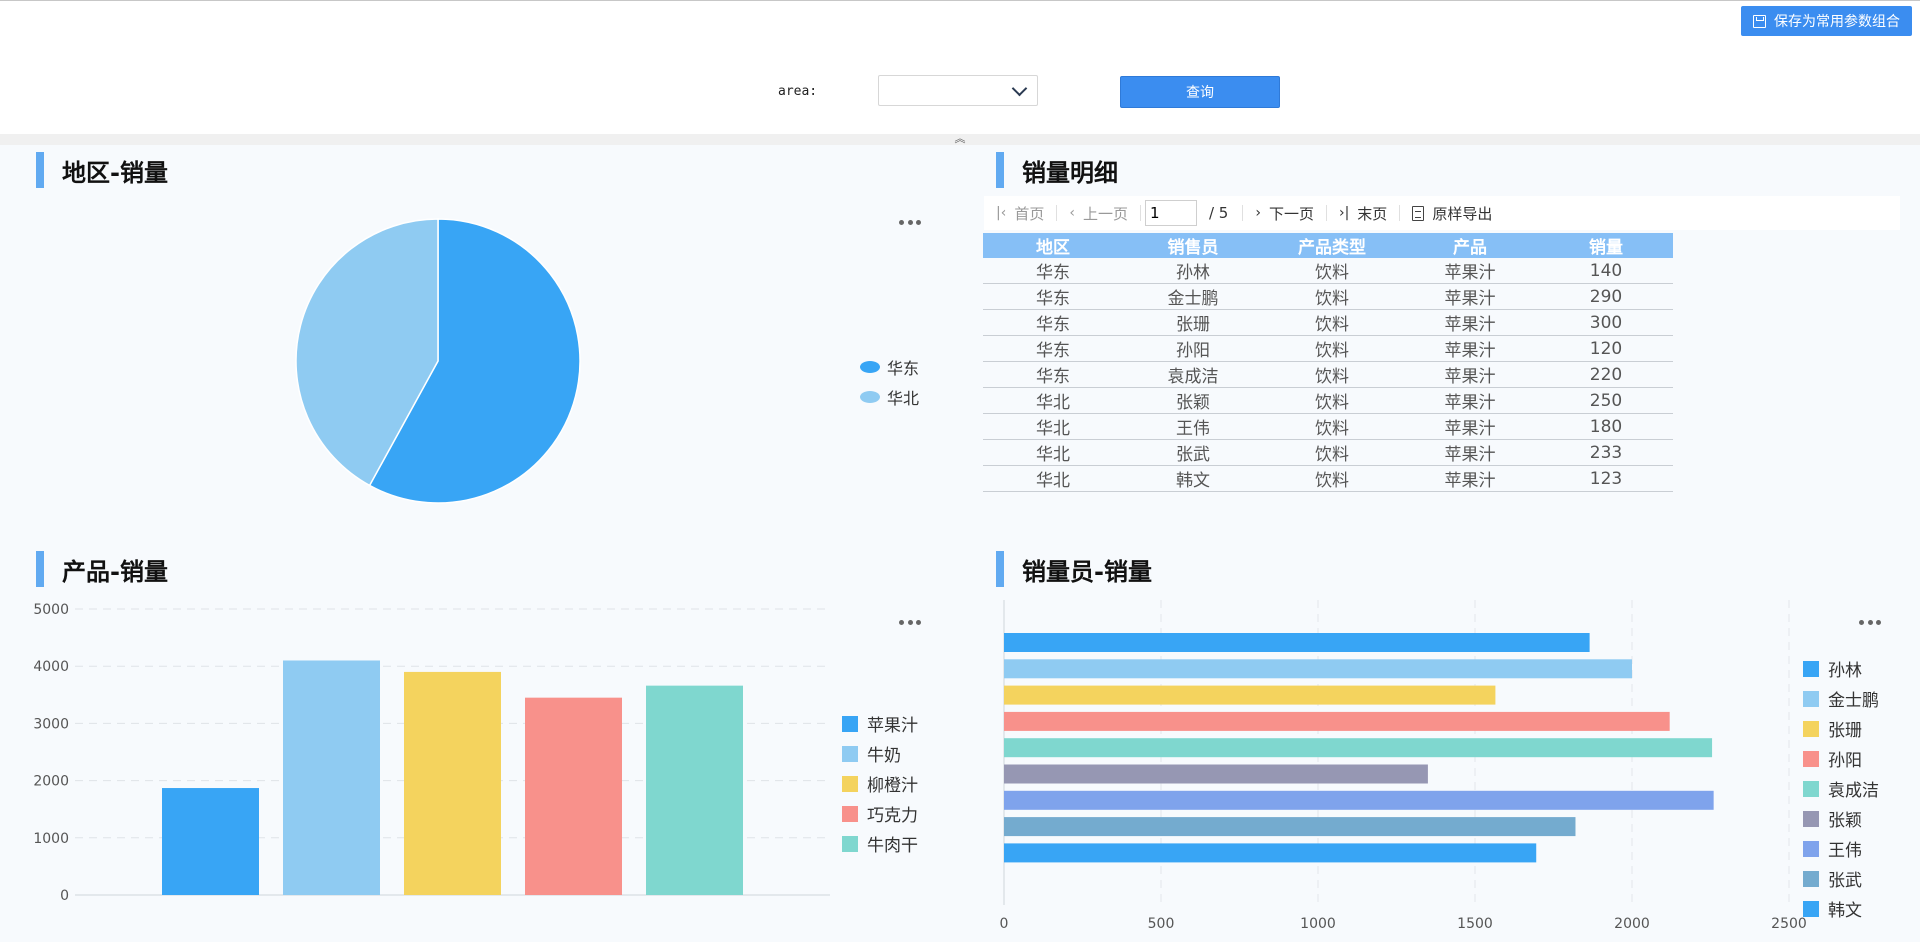 The height and width of the screenshot is (942, 1920). I want to click on seller-legend-item: 张珊, so click(1832, 728).